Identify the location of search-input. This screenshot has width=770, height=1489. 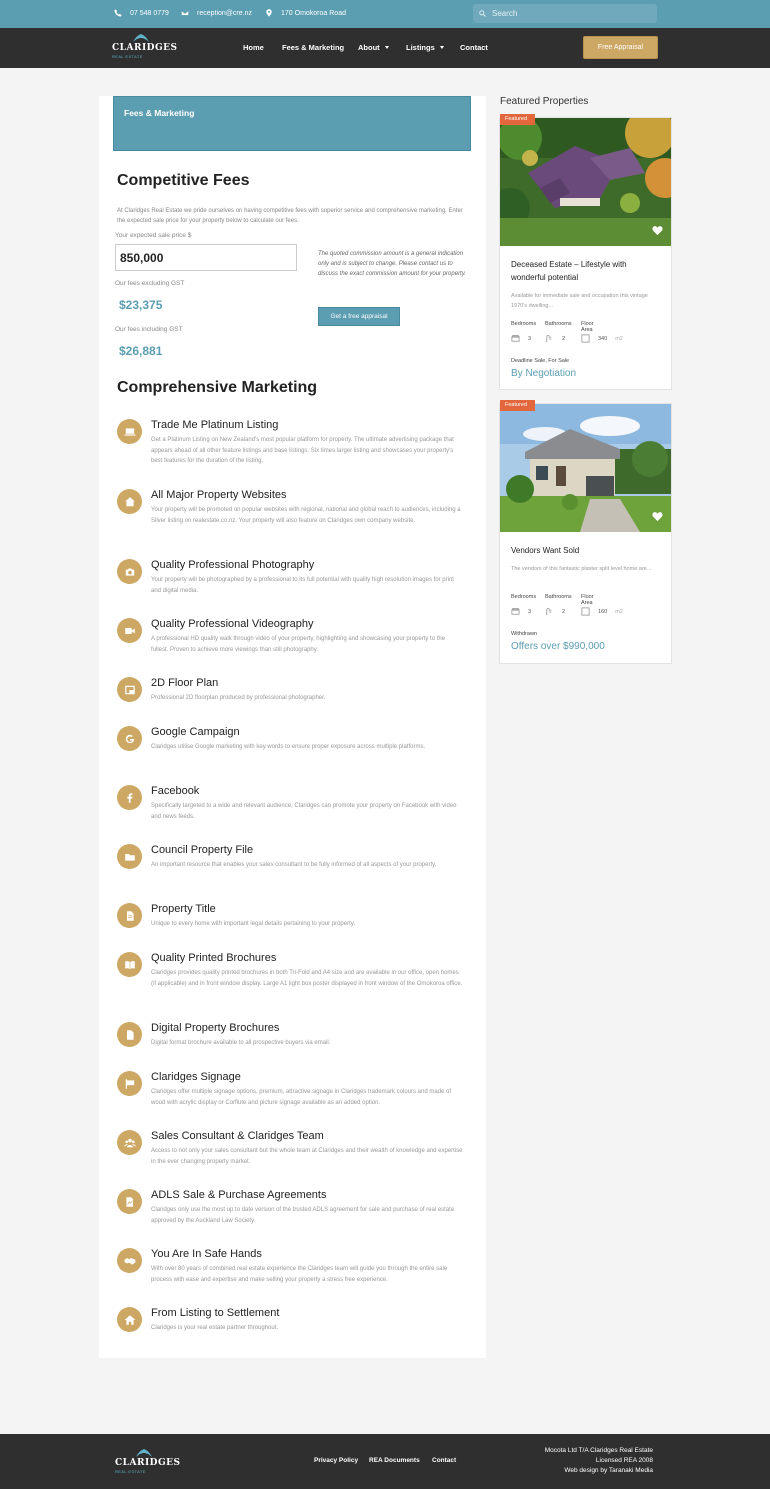
(567, 13).